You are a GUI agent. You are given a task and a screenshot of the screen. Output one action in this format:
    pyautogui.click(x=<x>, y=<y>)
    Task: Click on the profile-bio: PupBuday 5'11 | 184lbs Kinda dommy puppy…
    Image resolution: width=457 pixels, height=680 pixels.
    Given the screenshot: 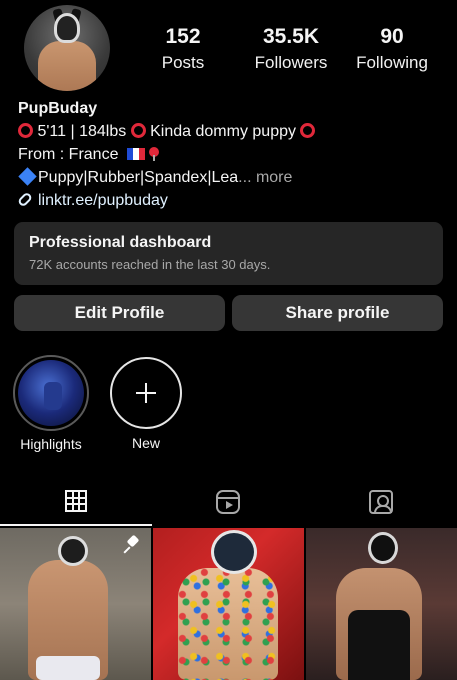 What is the action you would take?
    pyautogui.click(x=166, y=154)
    